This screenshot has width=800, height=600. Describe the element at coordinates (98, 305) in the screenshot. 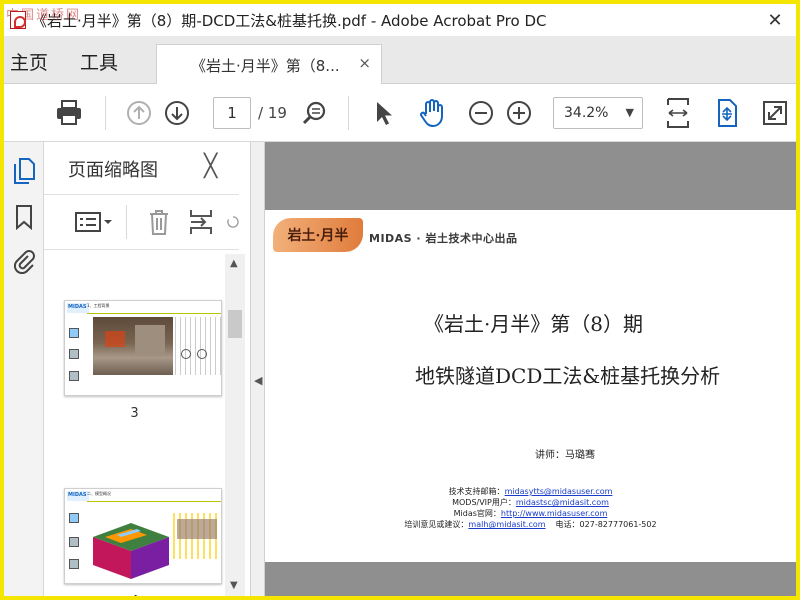

I see `thumbnail-heading: 1、工程背景` at that location.